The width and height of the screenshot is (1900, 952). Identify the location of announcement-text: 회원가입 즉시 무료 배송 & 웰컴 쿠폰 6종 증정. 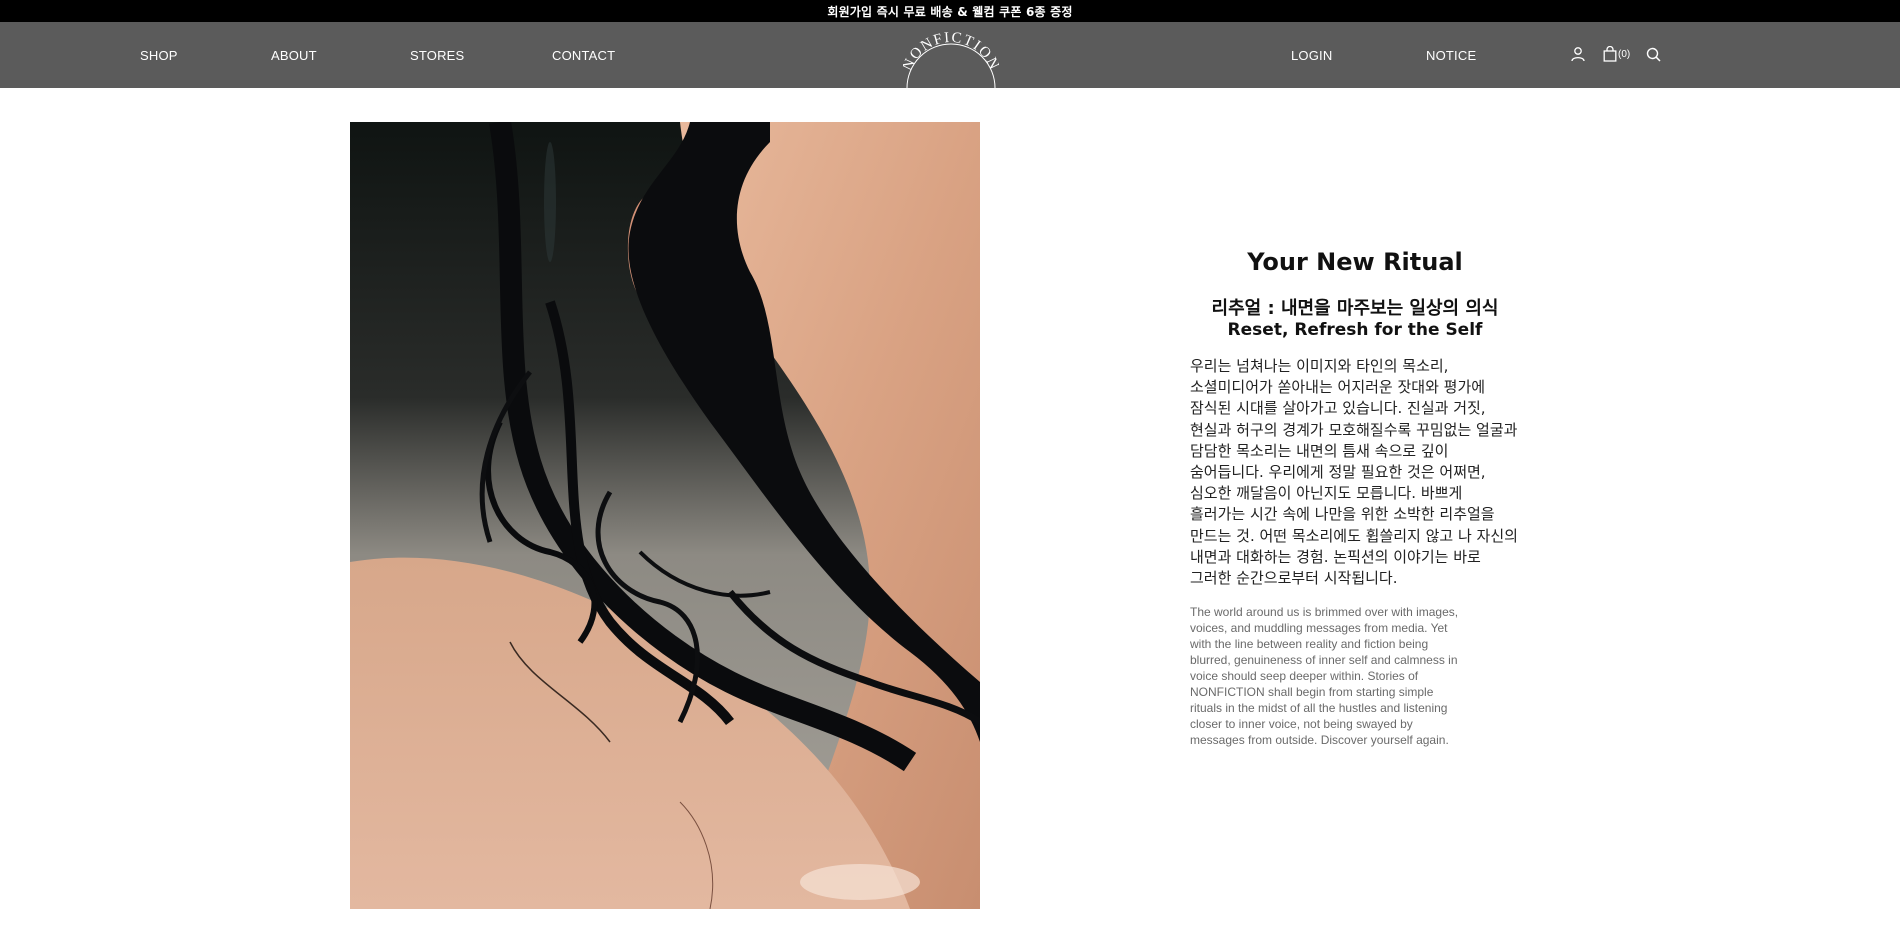
(950, 11).